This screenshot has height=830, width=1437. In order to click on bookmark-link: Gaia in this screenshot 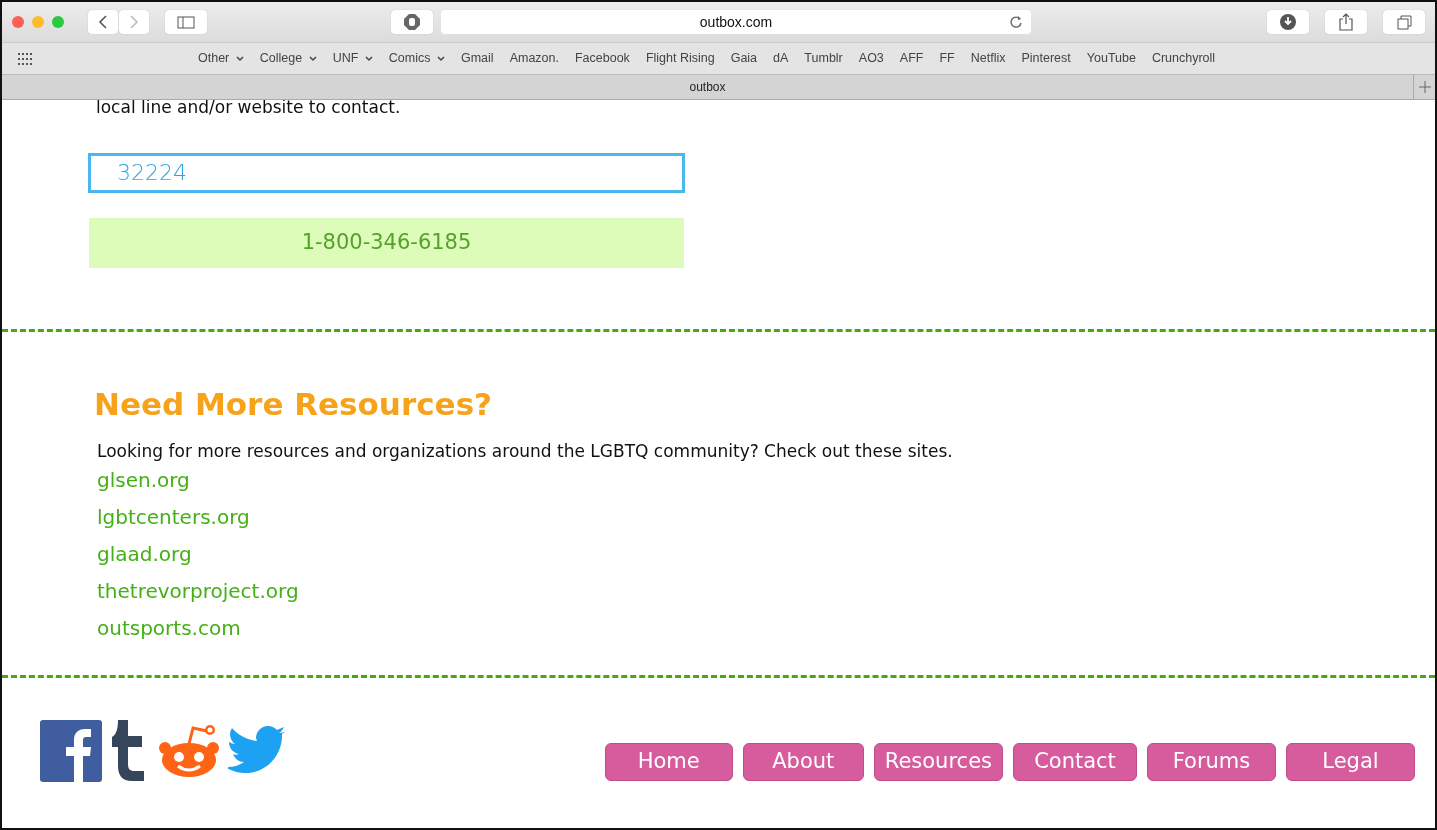, I will do `click(744, 58)`.